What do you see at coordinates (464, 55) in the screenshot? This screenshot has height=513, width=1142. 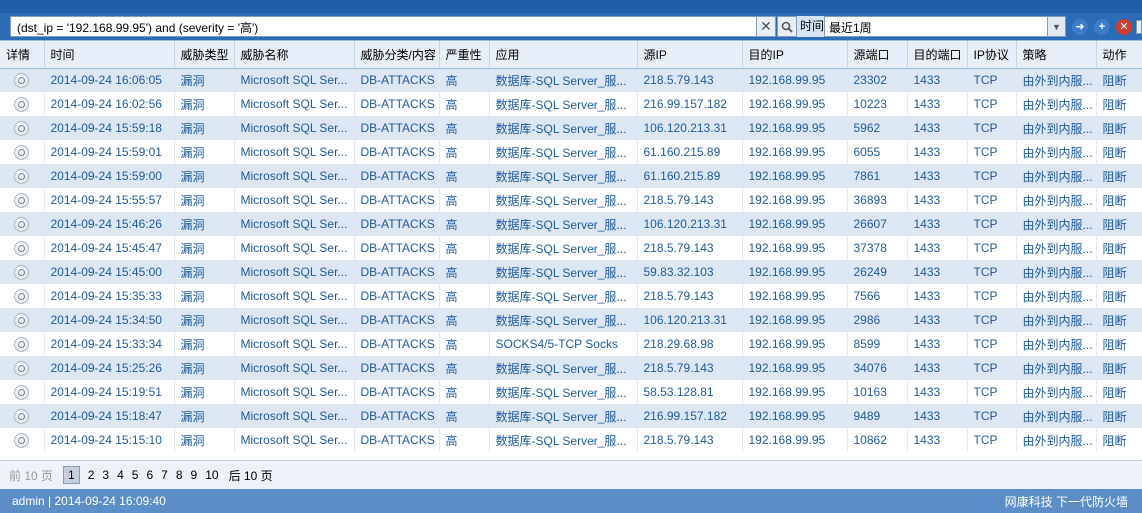 I see `column-header-severity: 严重性` at bounding box center [464, 55].